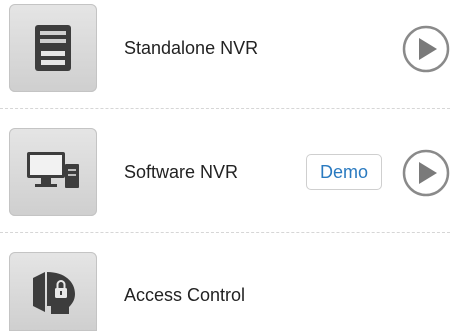  Describe the element at coordinates (344, 172) in the screenshot. I see `demo-button: Demo` at that location.